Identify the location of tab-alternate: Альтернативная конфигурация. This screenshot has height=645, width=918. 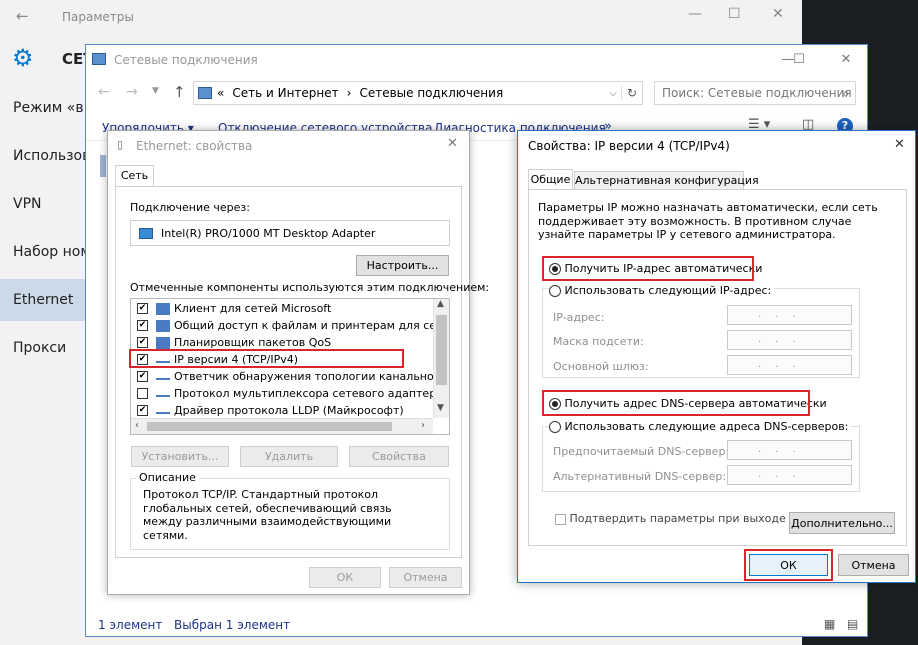
(666, 180).